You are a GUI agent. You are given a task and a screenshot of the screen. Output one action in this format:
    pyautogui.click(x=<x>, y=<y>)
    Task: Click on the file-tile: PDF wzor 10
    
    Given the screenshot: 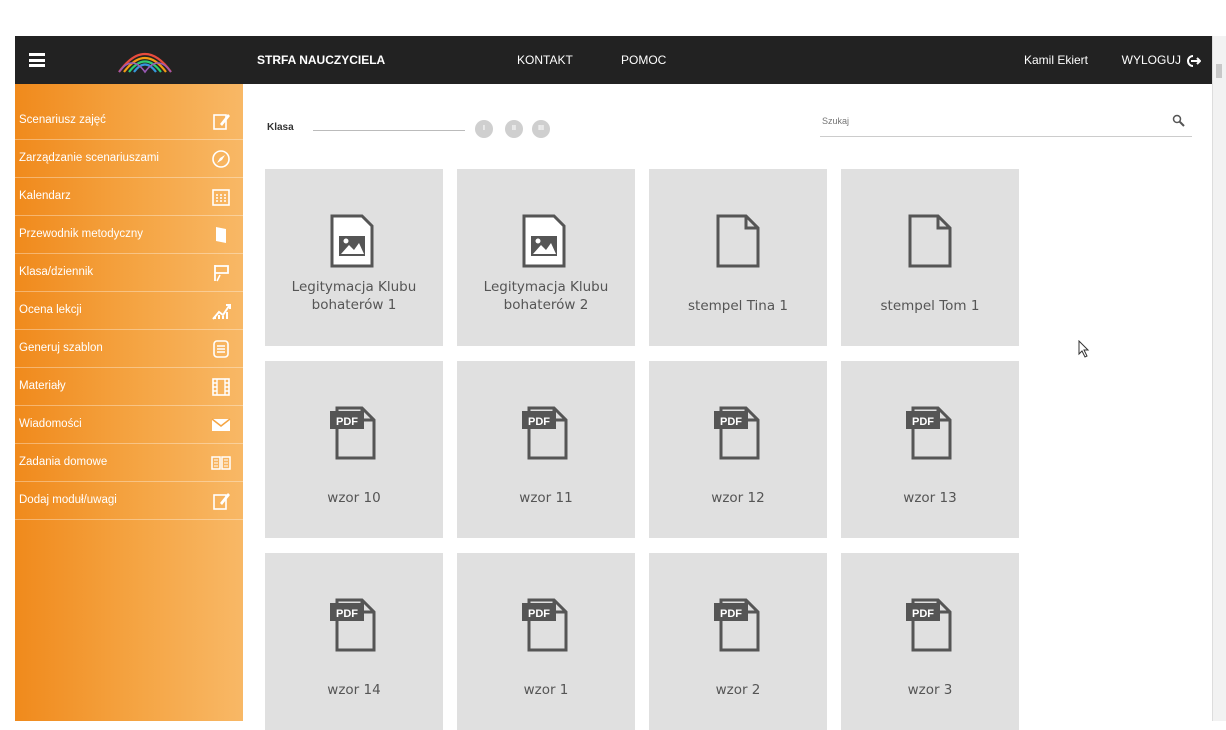 What is the action you would take?
    pyautogui.click(x=354, y=449)
    